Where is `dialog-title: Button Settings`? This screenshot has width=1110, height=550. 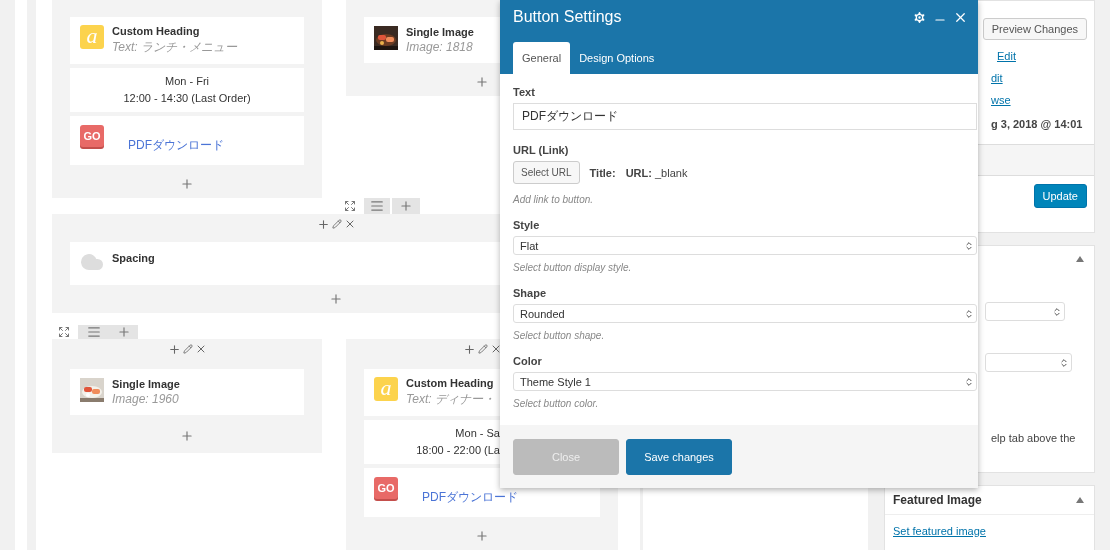 dialog-title: Button Settings is located at coordinates (567, 17).